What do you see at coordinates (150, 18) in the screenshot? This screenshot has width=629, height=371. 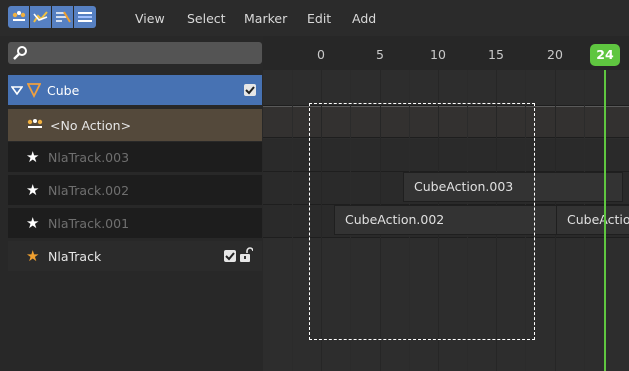 I see `menu-view: View` at bounding box center [150, 18].